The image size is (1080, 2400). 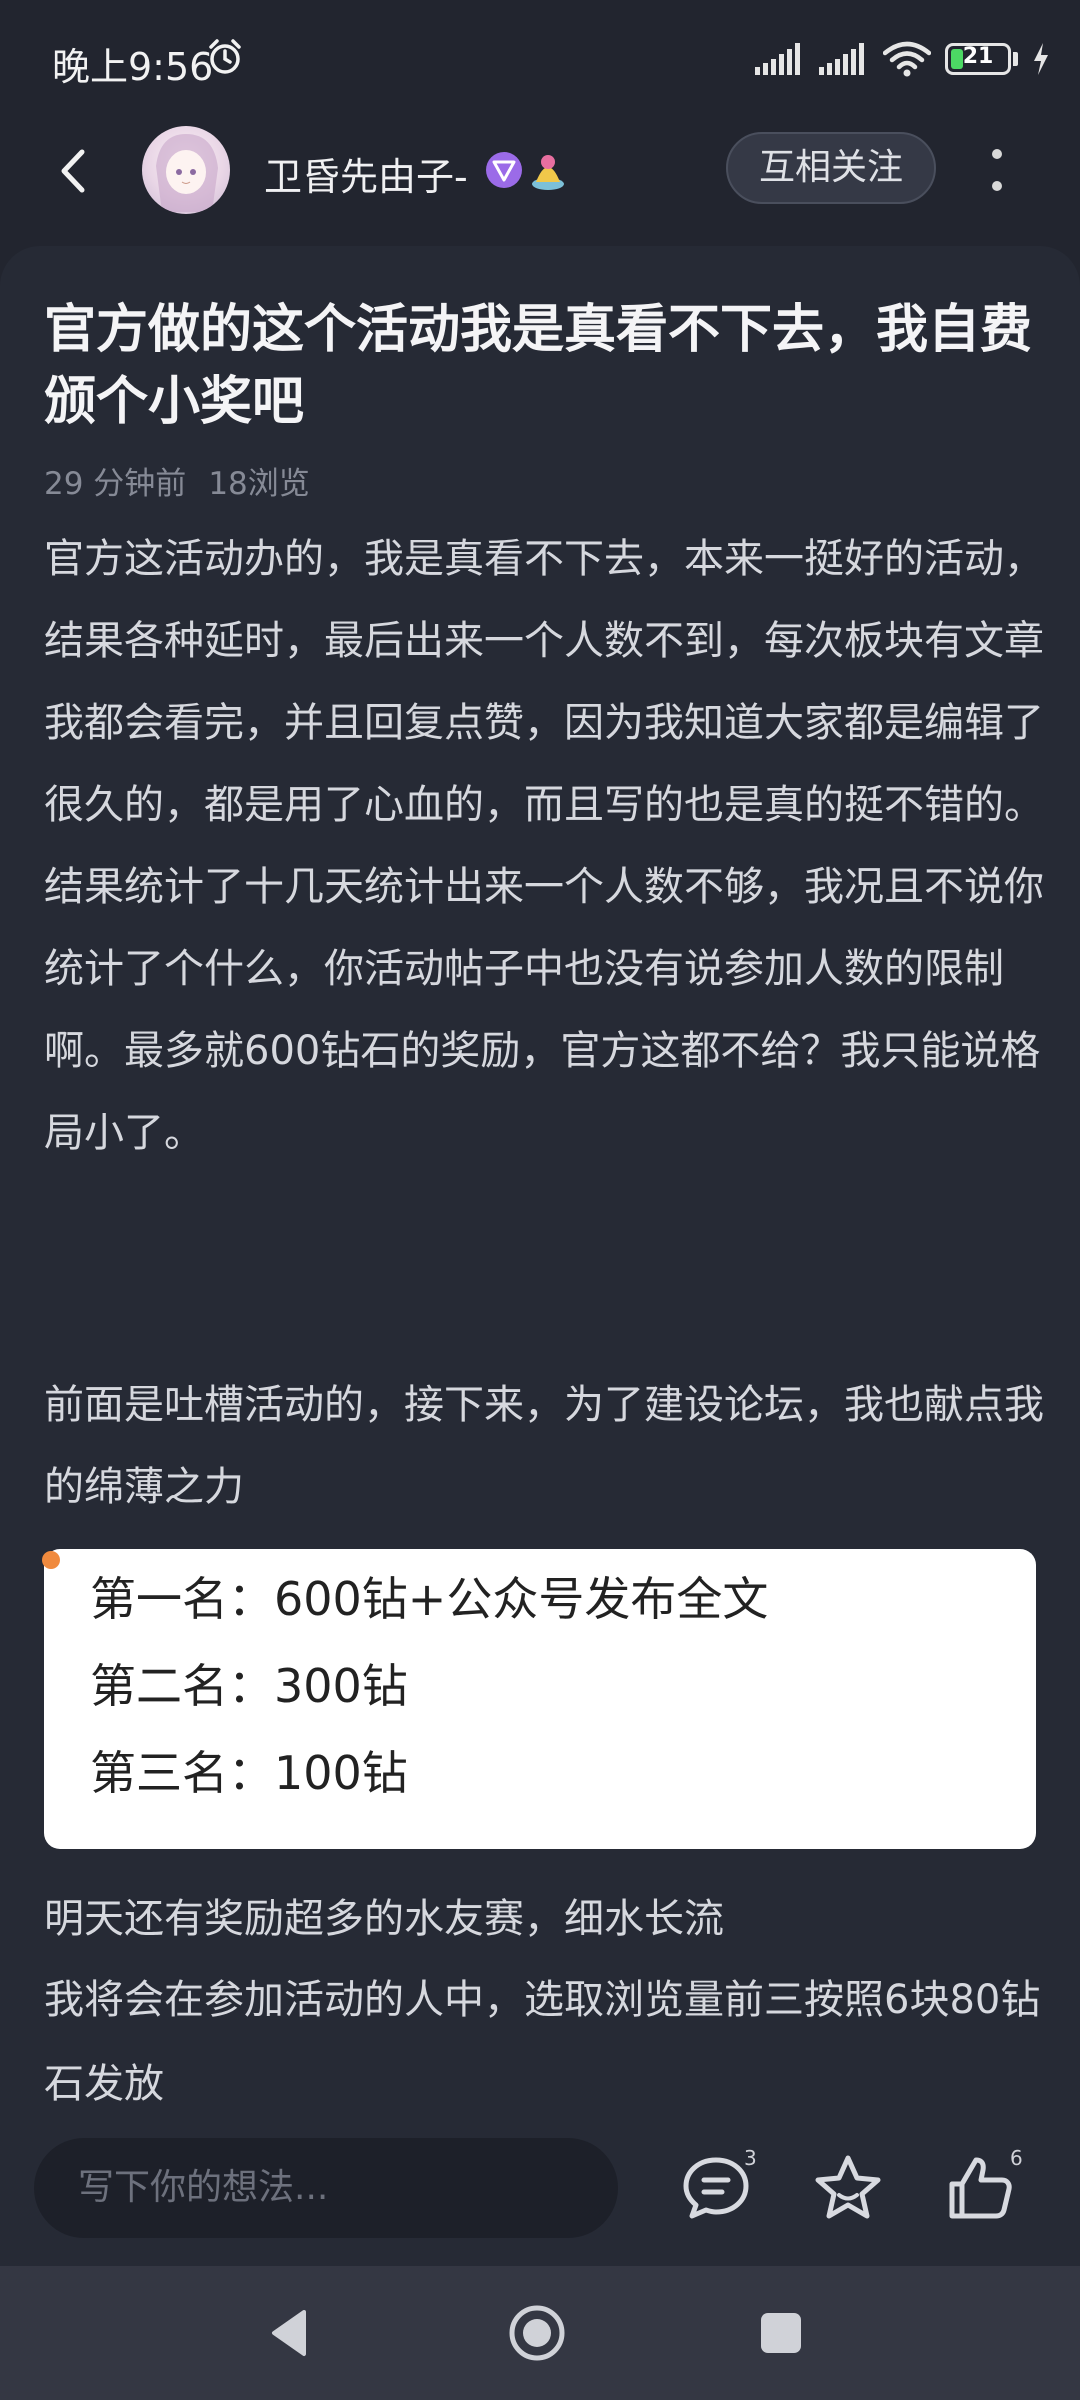 I want to click on comment-bar: 写下你的想法... 3 6, so click(x=540, y=2191).